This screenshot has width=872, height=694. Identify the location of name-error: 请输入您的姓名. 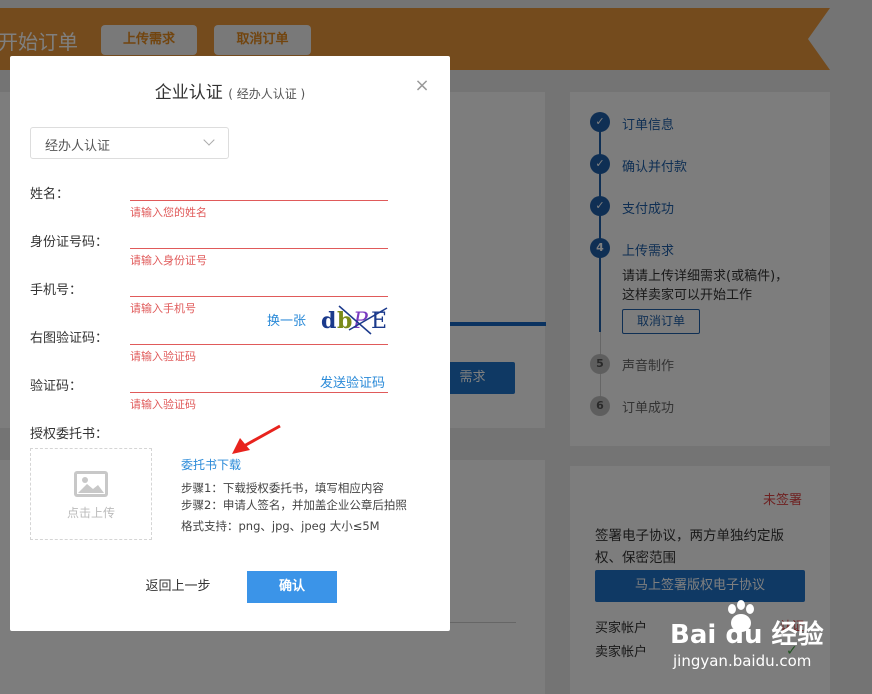
(168, 212).